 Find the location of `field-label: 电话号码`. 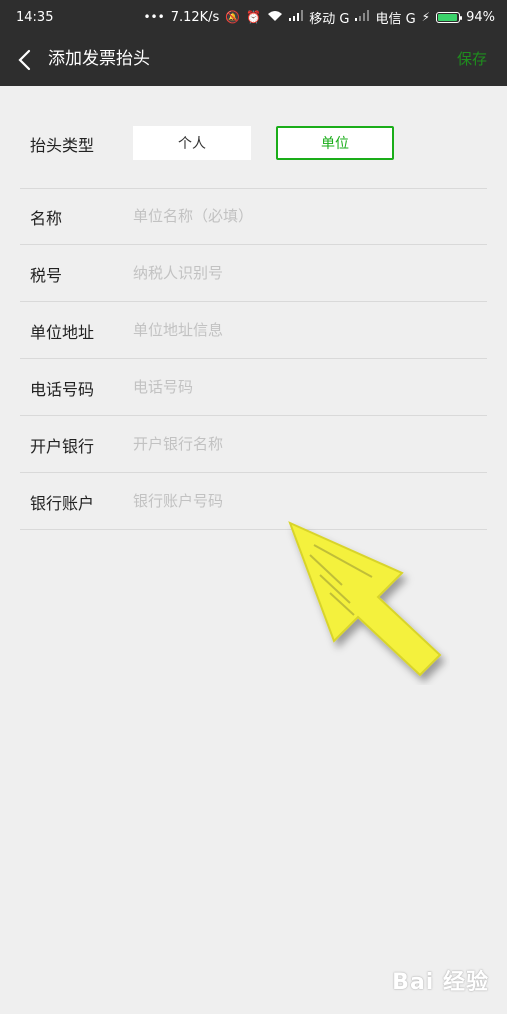

field-label: 电话号码 is located at coordinates (62, 389).